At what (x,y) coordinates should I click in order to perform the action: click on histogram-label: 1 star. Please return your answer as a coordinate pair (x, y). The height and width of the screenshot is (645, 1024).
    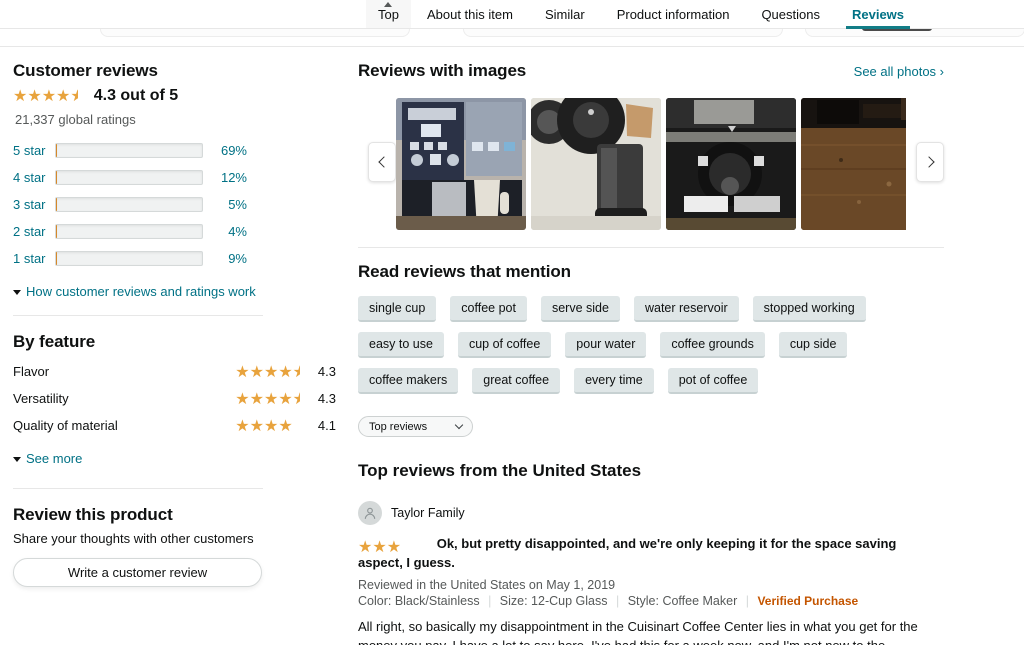
    Looking at the image, I should click on (34, 258).